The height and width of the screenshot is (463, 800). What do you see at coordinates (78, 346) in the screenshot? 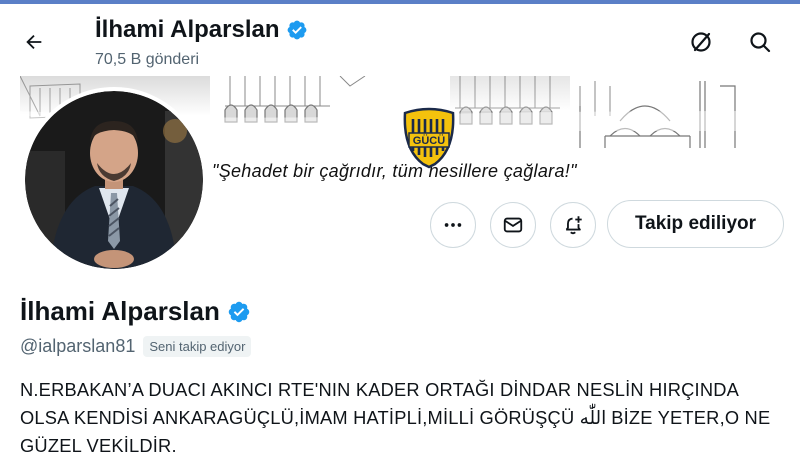
I see `profile-handle: @ialparslan81` at bounding box center [78, 346].